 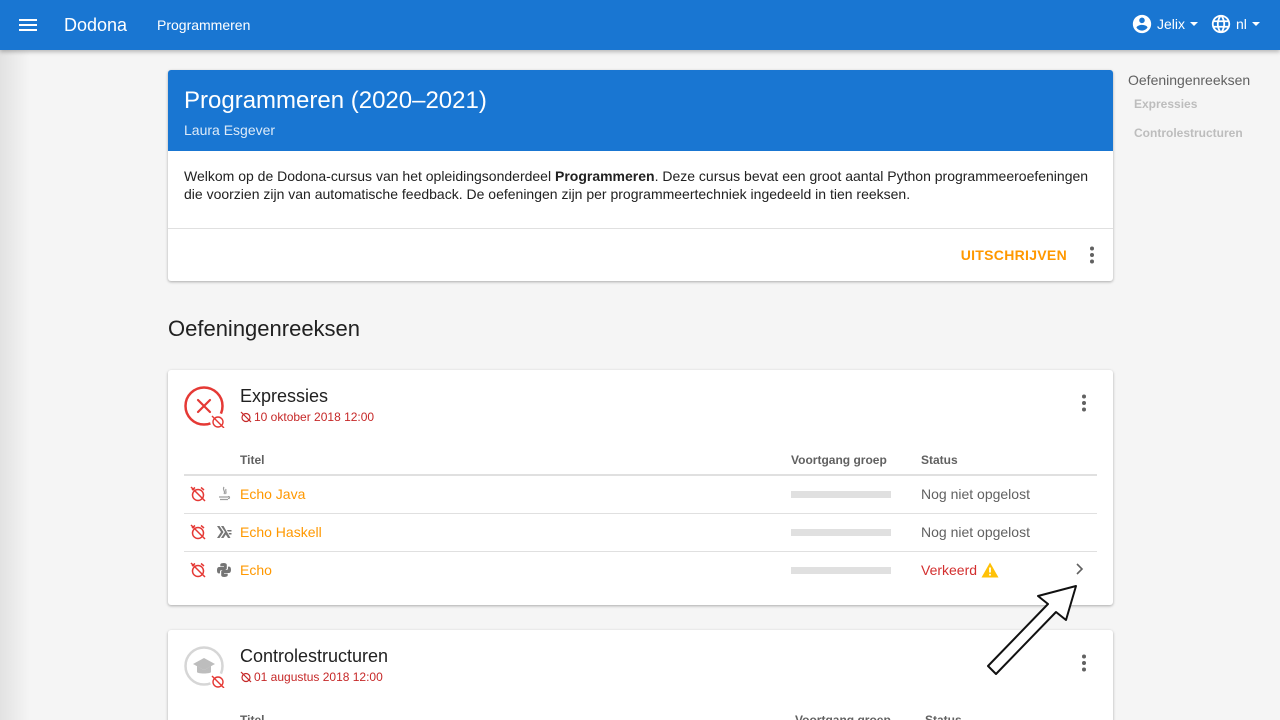 What do you see at coordinates (205, 667) in the screenshot?
I see `graduation-cap-icon` at bounding box center [205, 667].